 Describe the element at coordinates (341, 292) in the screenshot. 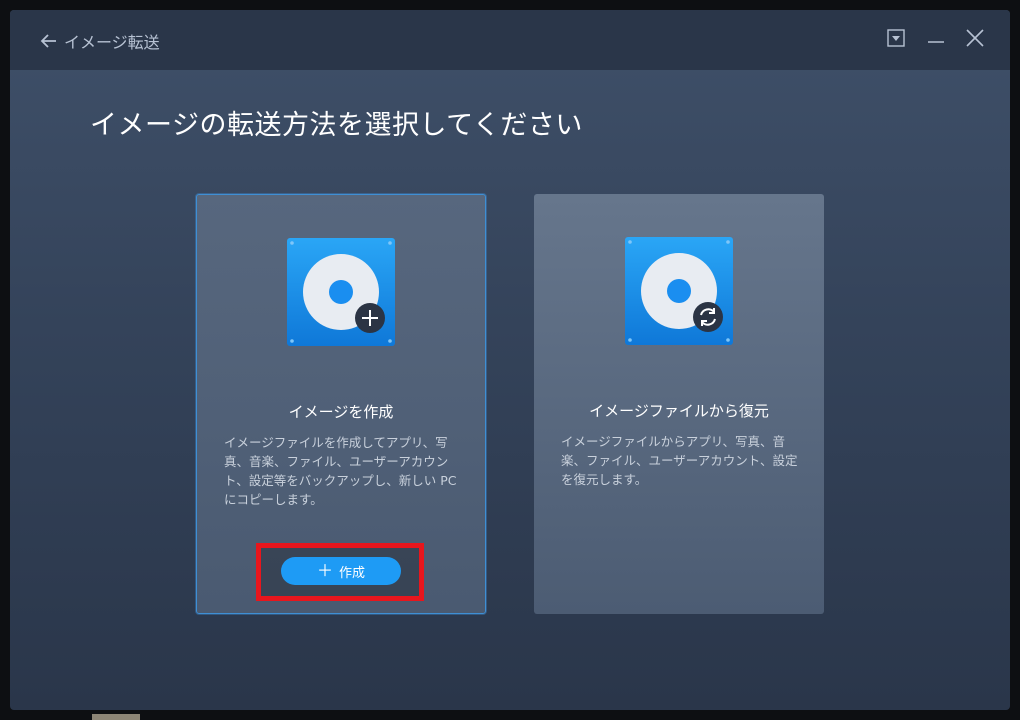

I see `disk-plus-icon` at that location.